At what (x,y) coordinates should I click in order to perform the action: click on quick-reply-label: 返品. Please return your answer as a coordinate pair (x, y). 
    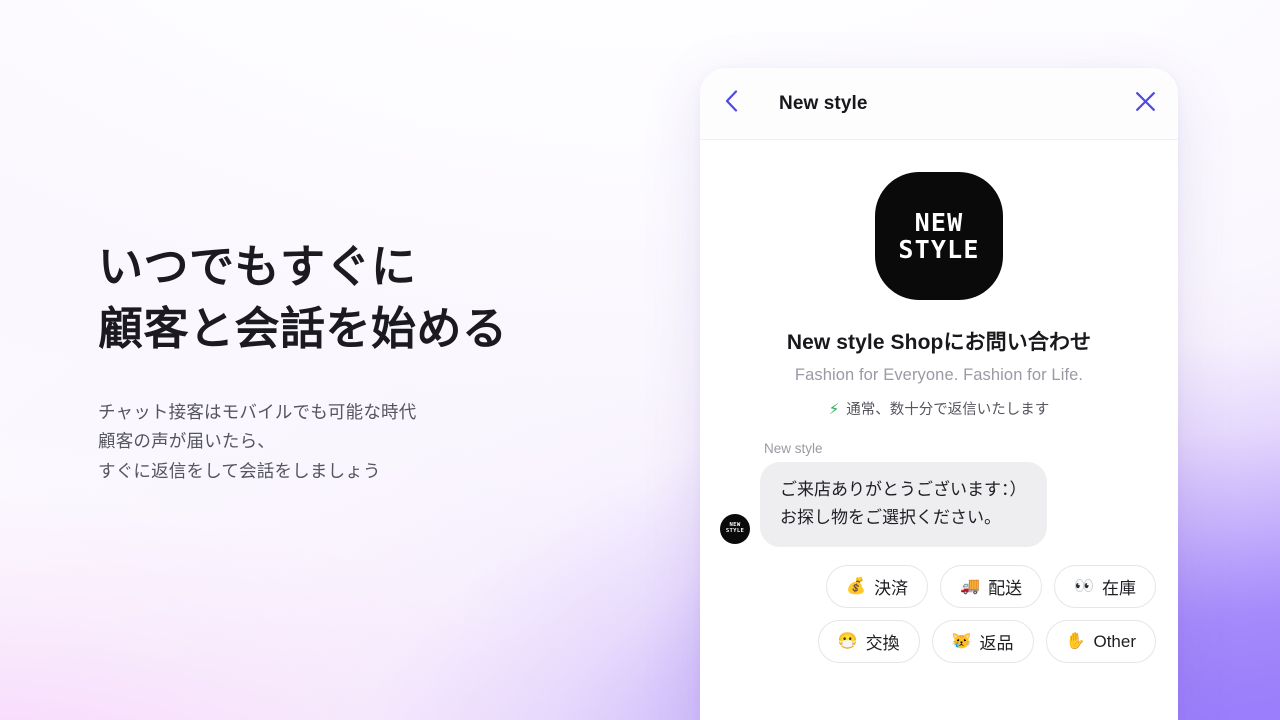
    Looking at the image, I should click on (996, 644).